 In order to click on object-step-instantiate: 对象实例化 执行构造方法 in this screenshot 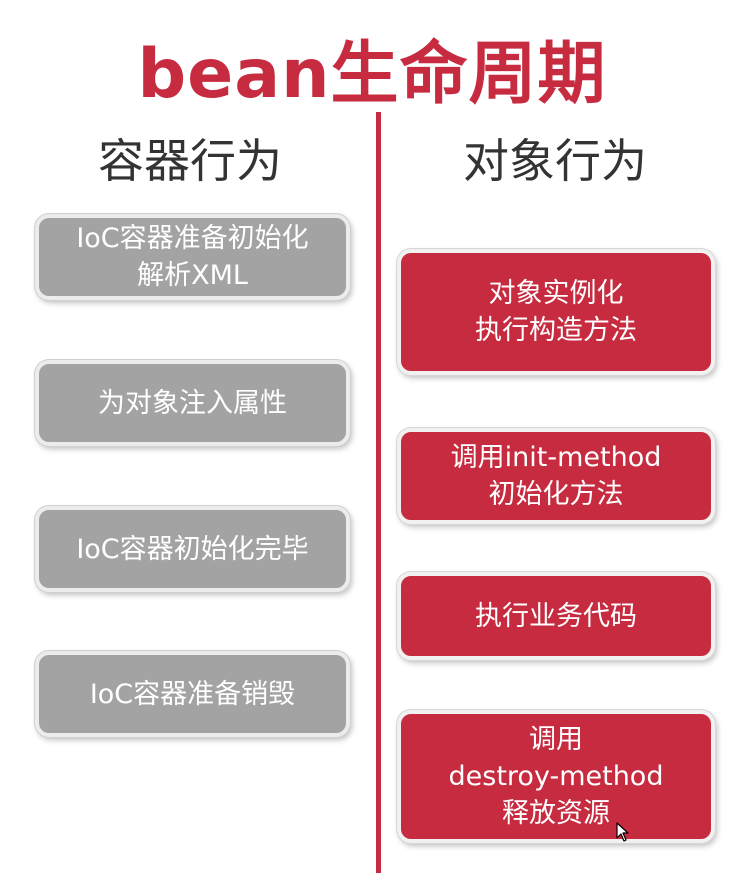, I will do `click(556, 312)`.